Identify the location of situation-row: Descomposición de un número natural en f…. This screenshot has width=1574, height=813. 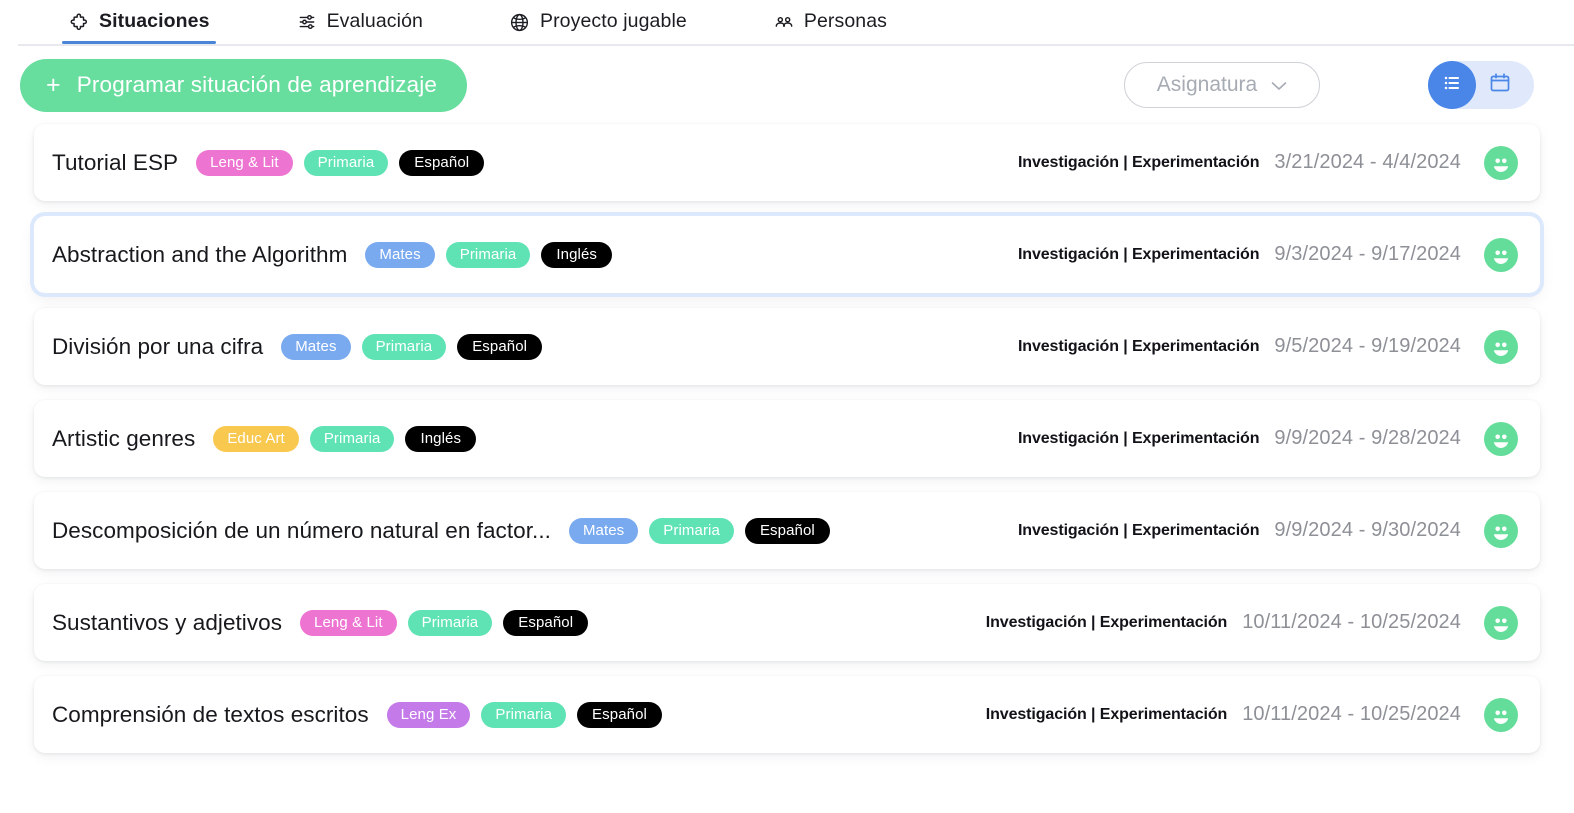
(787, 530).